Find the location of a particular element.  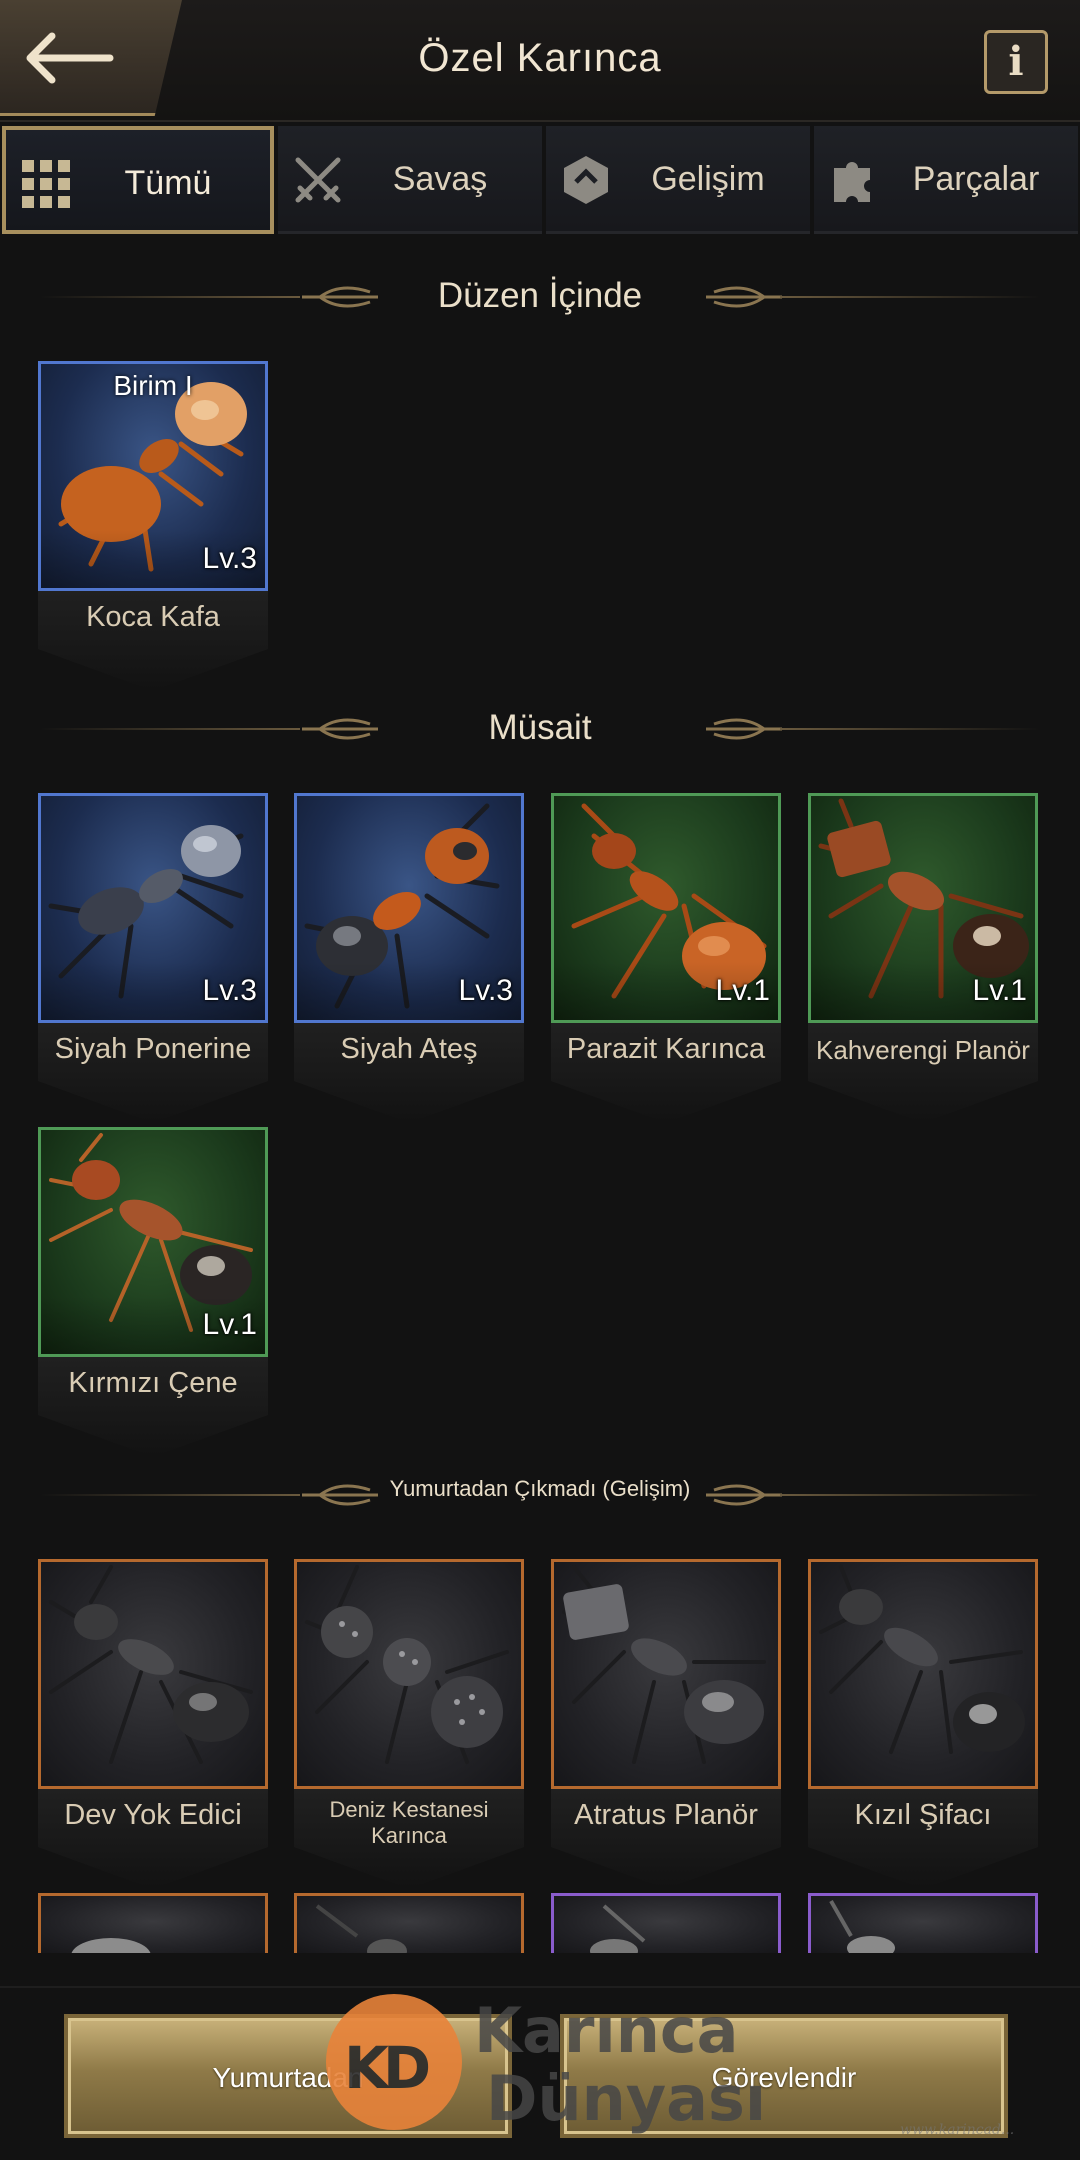

ant-name: Kızıl Şifacı is located at coordinates (923, 1815).